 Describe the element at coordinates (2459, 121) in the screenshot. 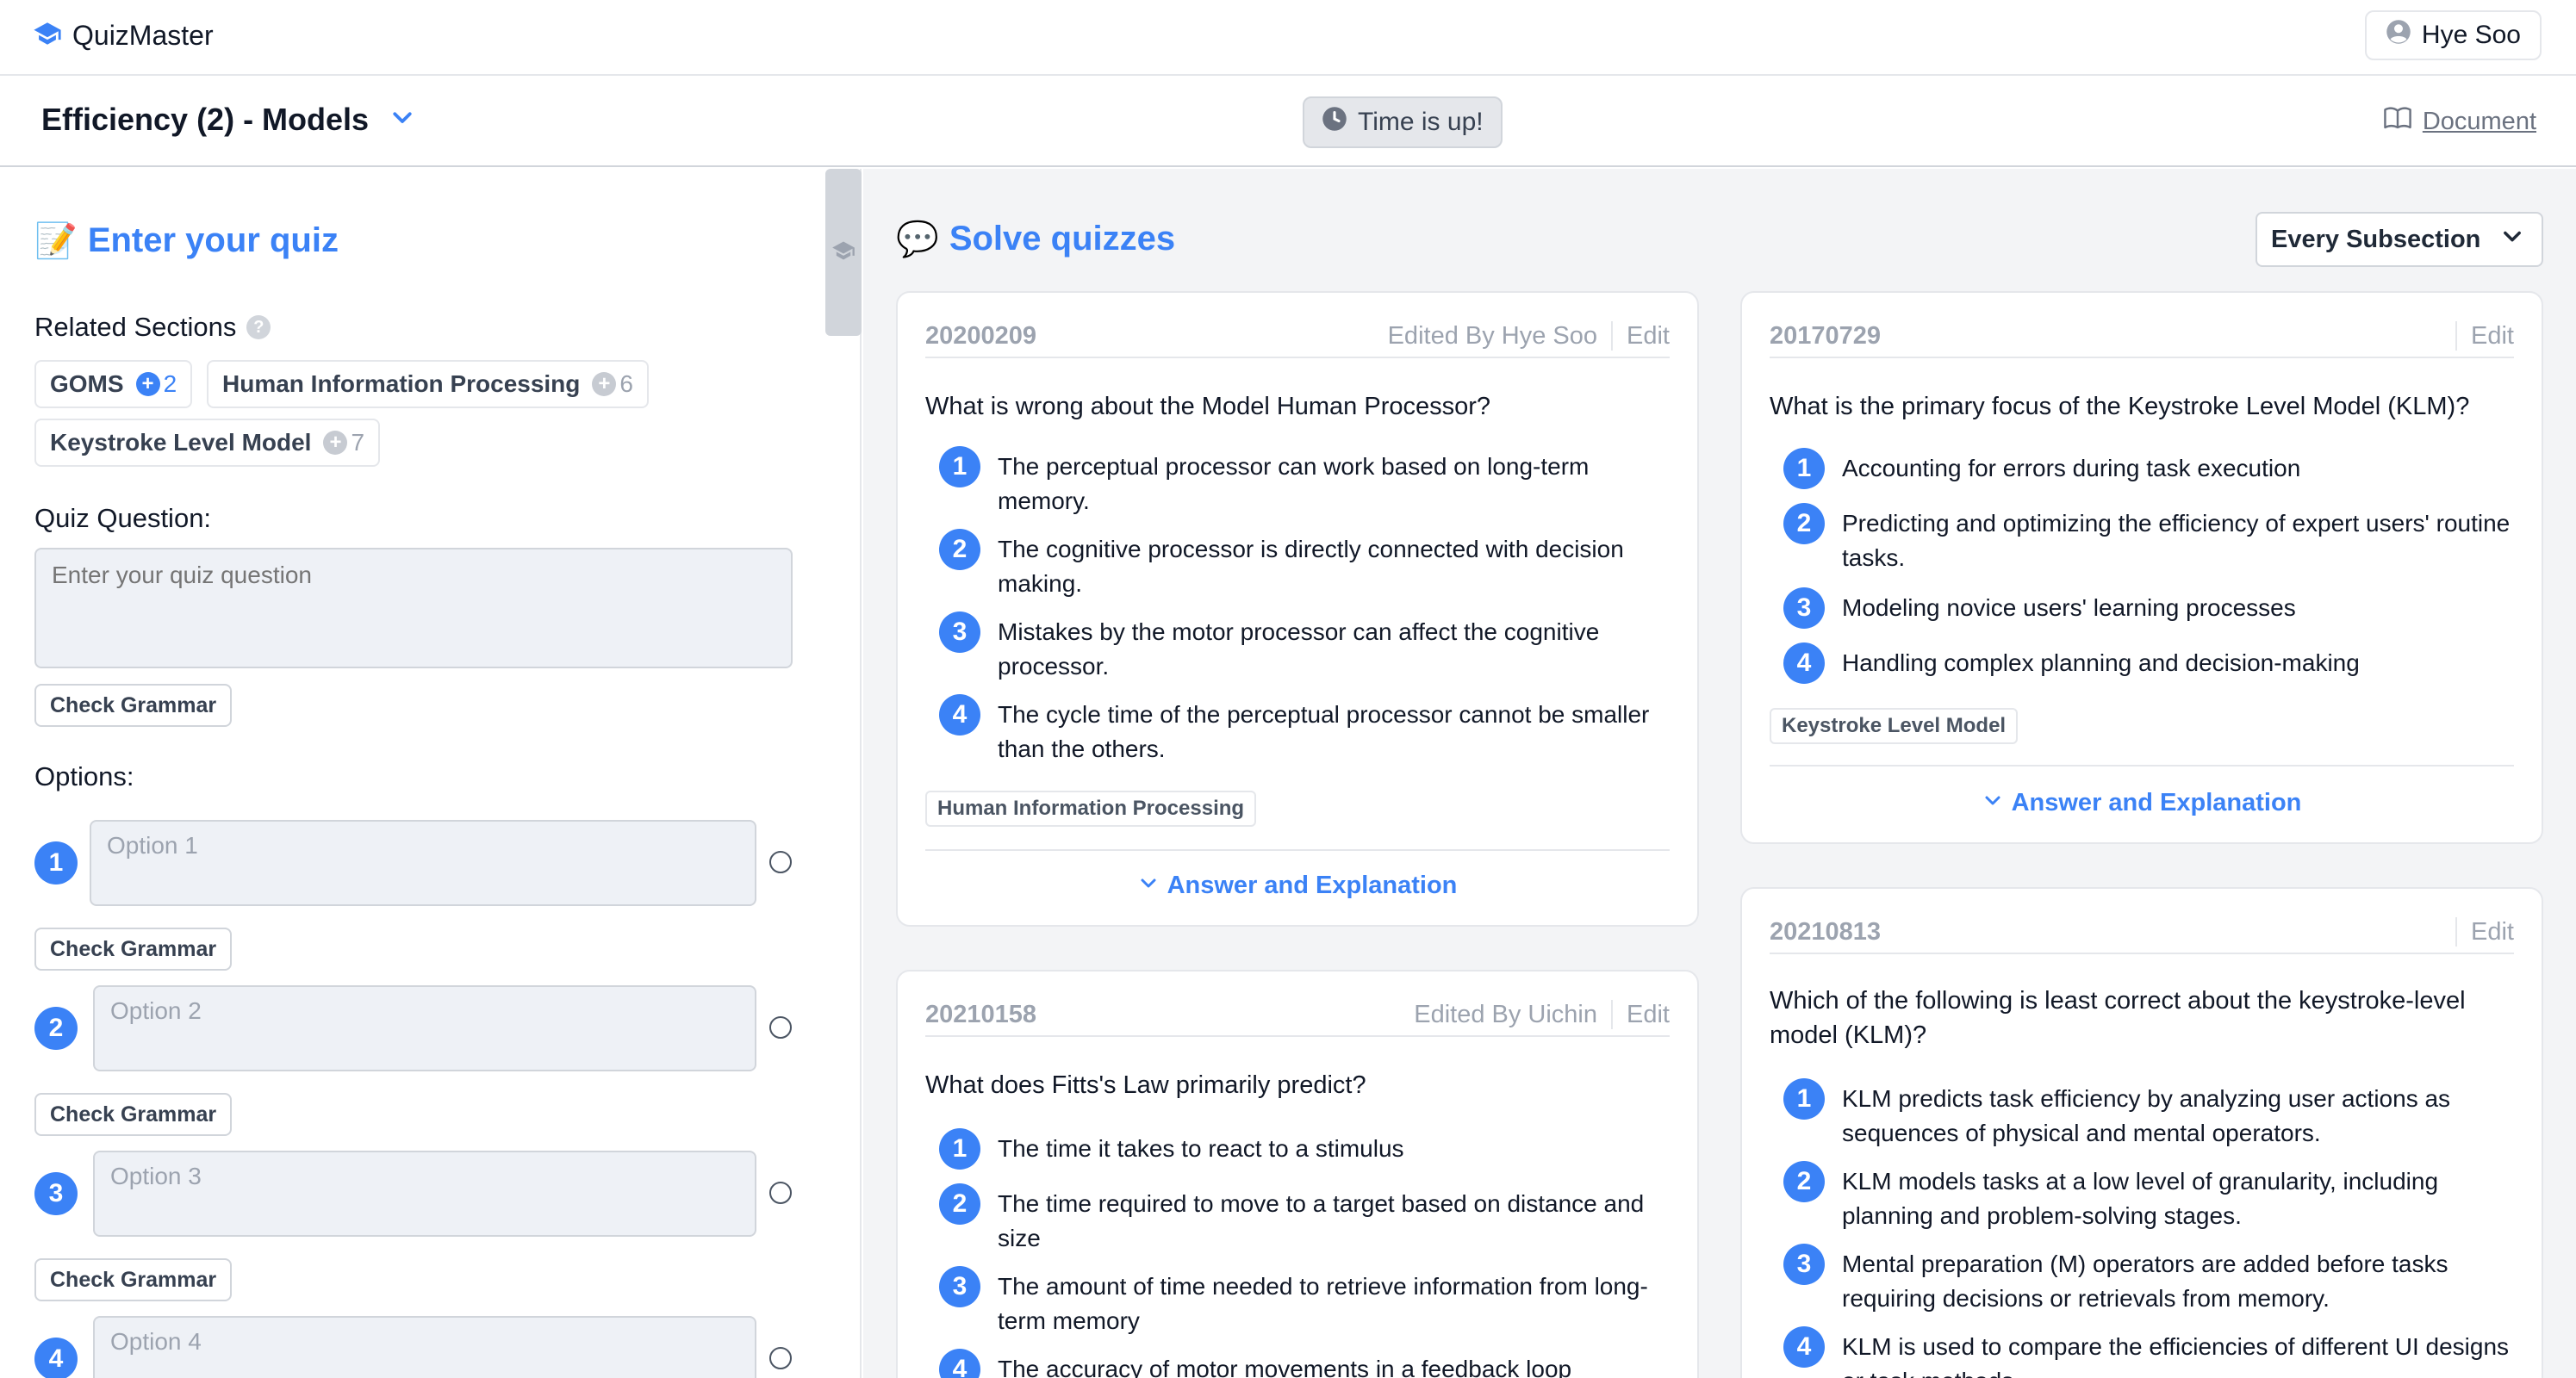

I see `document-link: Document` at that location.